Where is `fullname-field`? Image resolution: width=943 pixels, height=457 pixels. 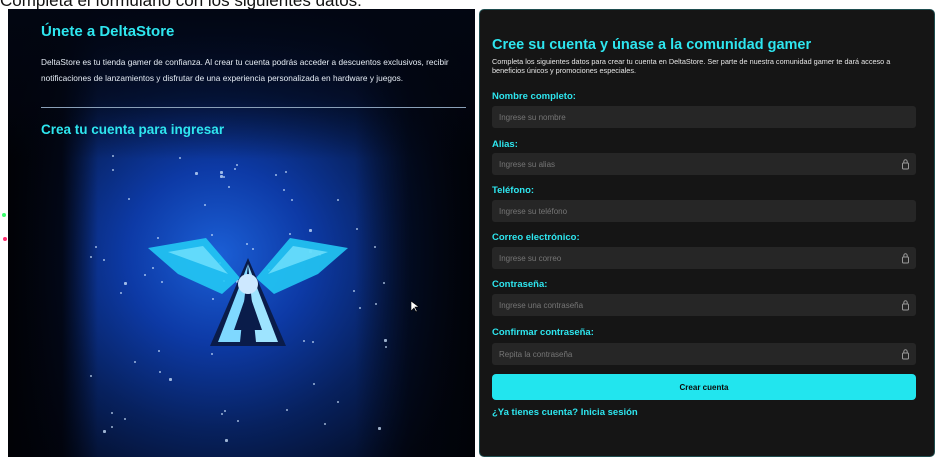 fullname-field is located at coordinates (704, 117).